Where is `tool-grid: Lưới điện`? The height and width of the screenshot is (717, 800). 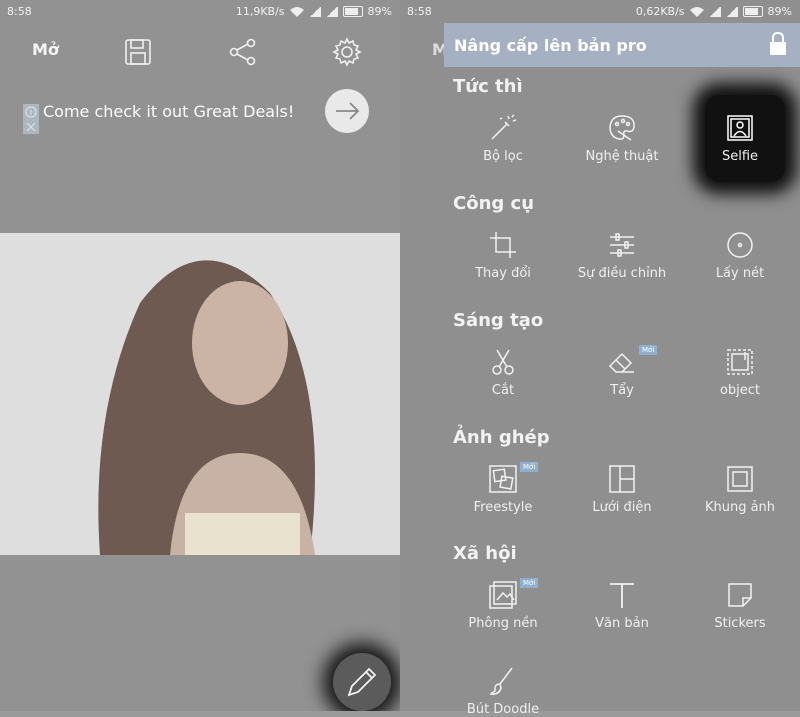
tool-grid: Lưới điện is located at coordinates (622, 489).